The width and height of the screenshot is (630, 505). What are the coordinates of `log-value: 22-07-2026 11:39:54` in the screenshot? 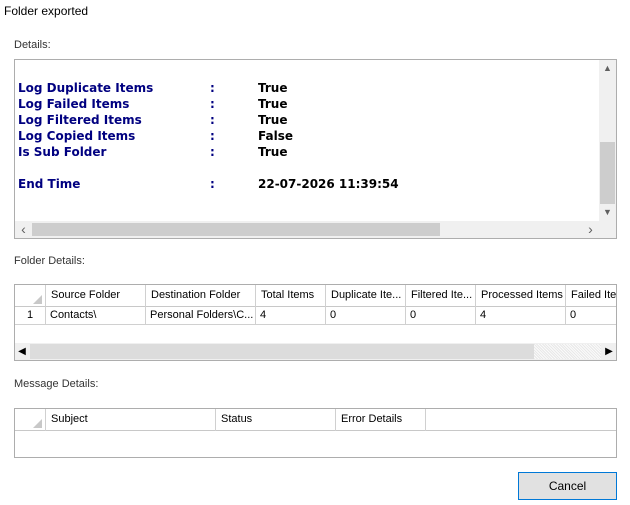 It's located at (328, 184).